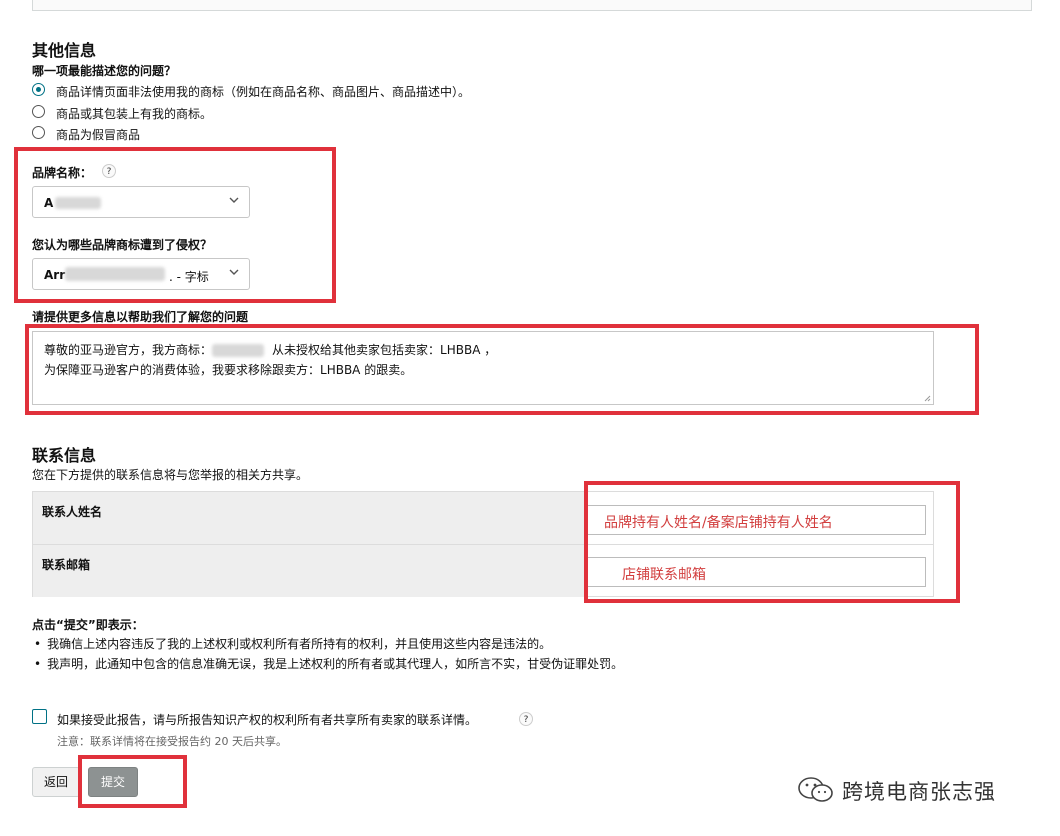 Image resolution: width=1060 pixels, height=836 pixels. Describe the element at coordinates (98, 135) in the screenshot. I see `issue-option-label: 商品为假冒商品` at that location.